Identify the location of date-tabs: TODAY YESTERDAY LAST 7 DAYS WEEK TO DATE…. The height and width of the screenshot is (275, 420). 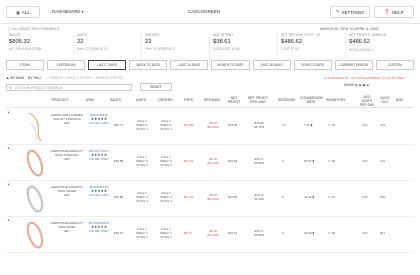
(210, 65).